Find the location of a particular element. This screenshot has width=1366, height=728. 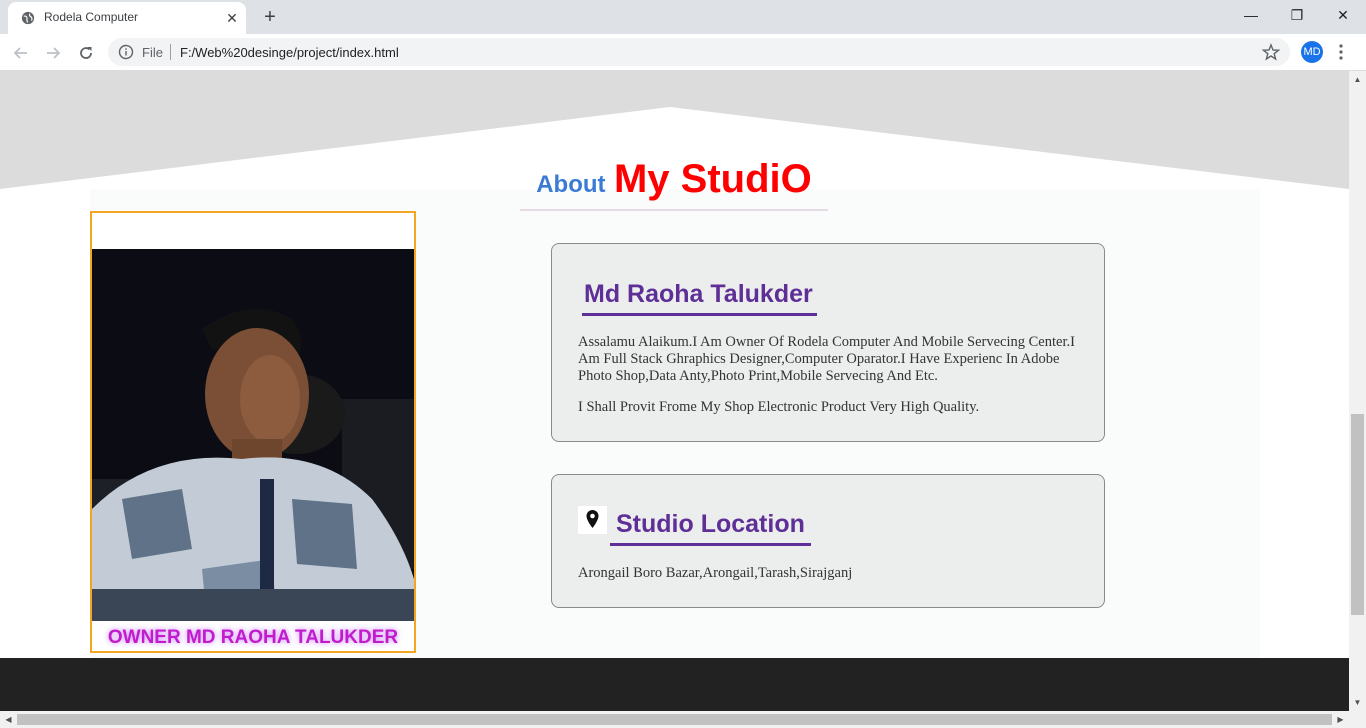

scroll-right-arrow-icon: ▶ is located at coordinates (1340, 719).